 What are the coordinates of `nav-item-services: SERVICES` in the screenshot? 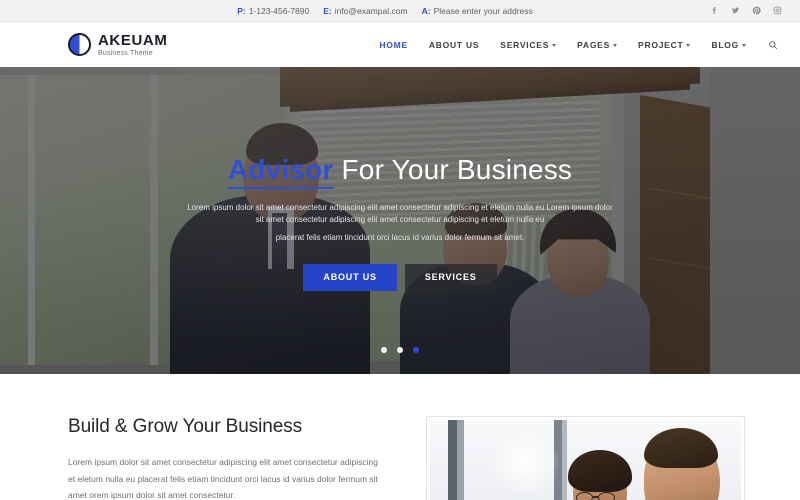 It's located at (528, 44).